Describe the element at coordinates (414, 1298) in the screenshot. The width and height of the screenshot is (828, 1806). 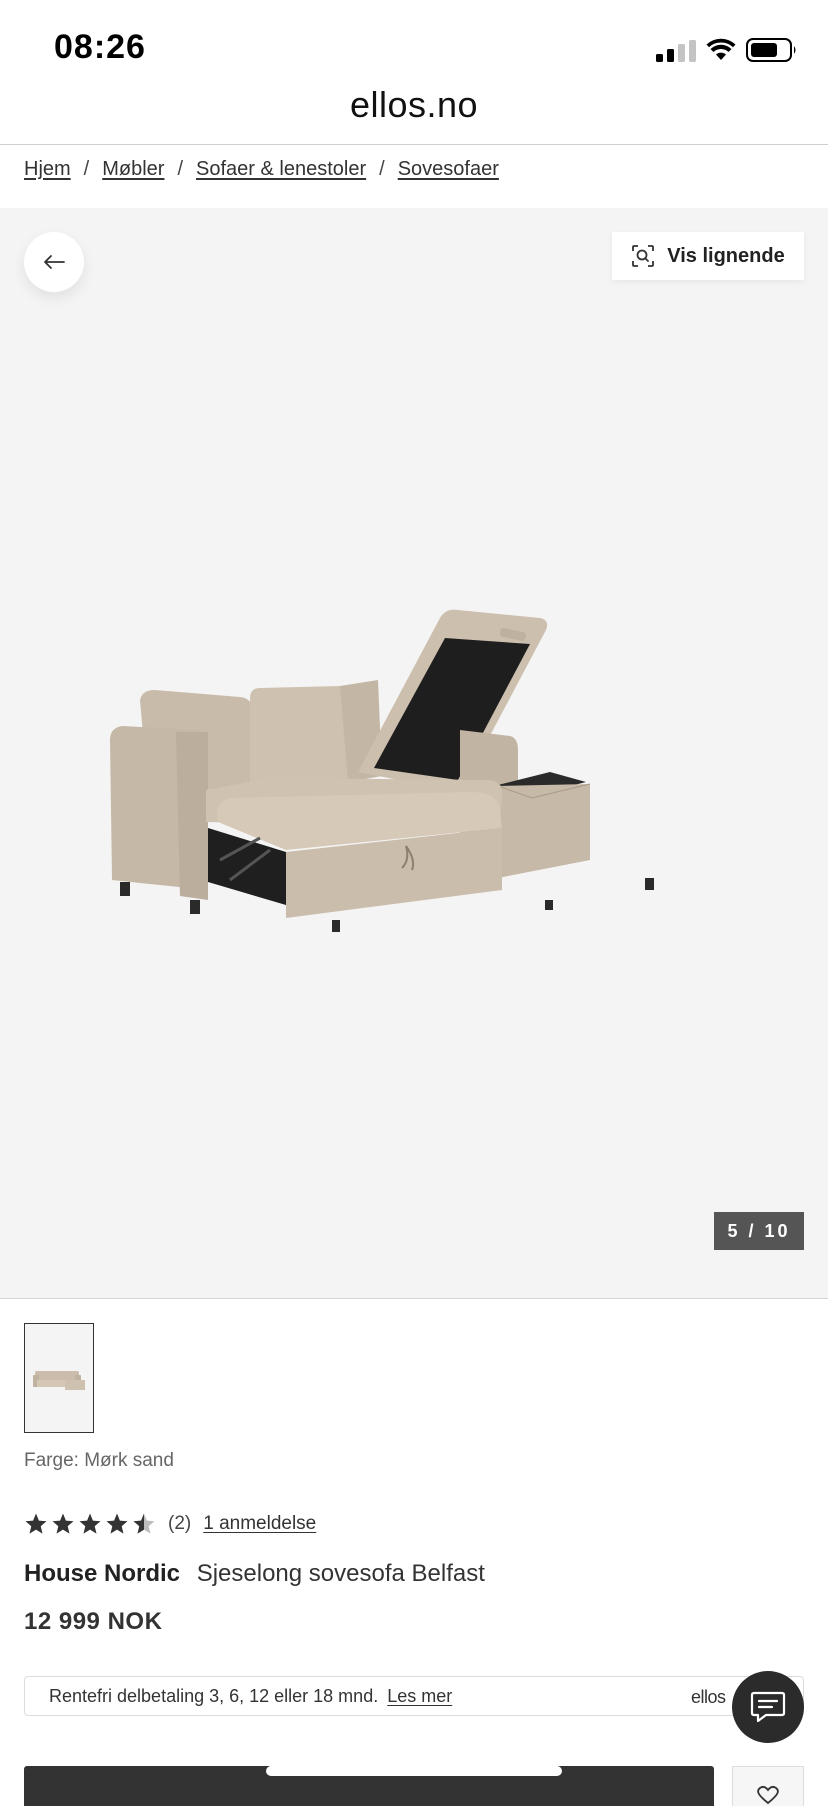
I see `gallery-divider` at that location.